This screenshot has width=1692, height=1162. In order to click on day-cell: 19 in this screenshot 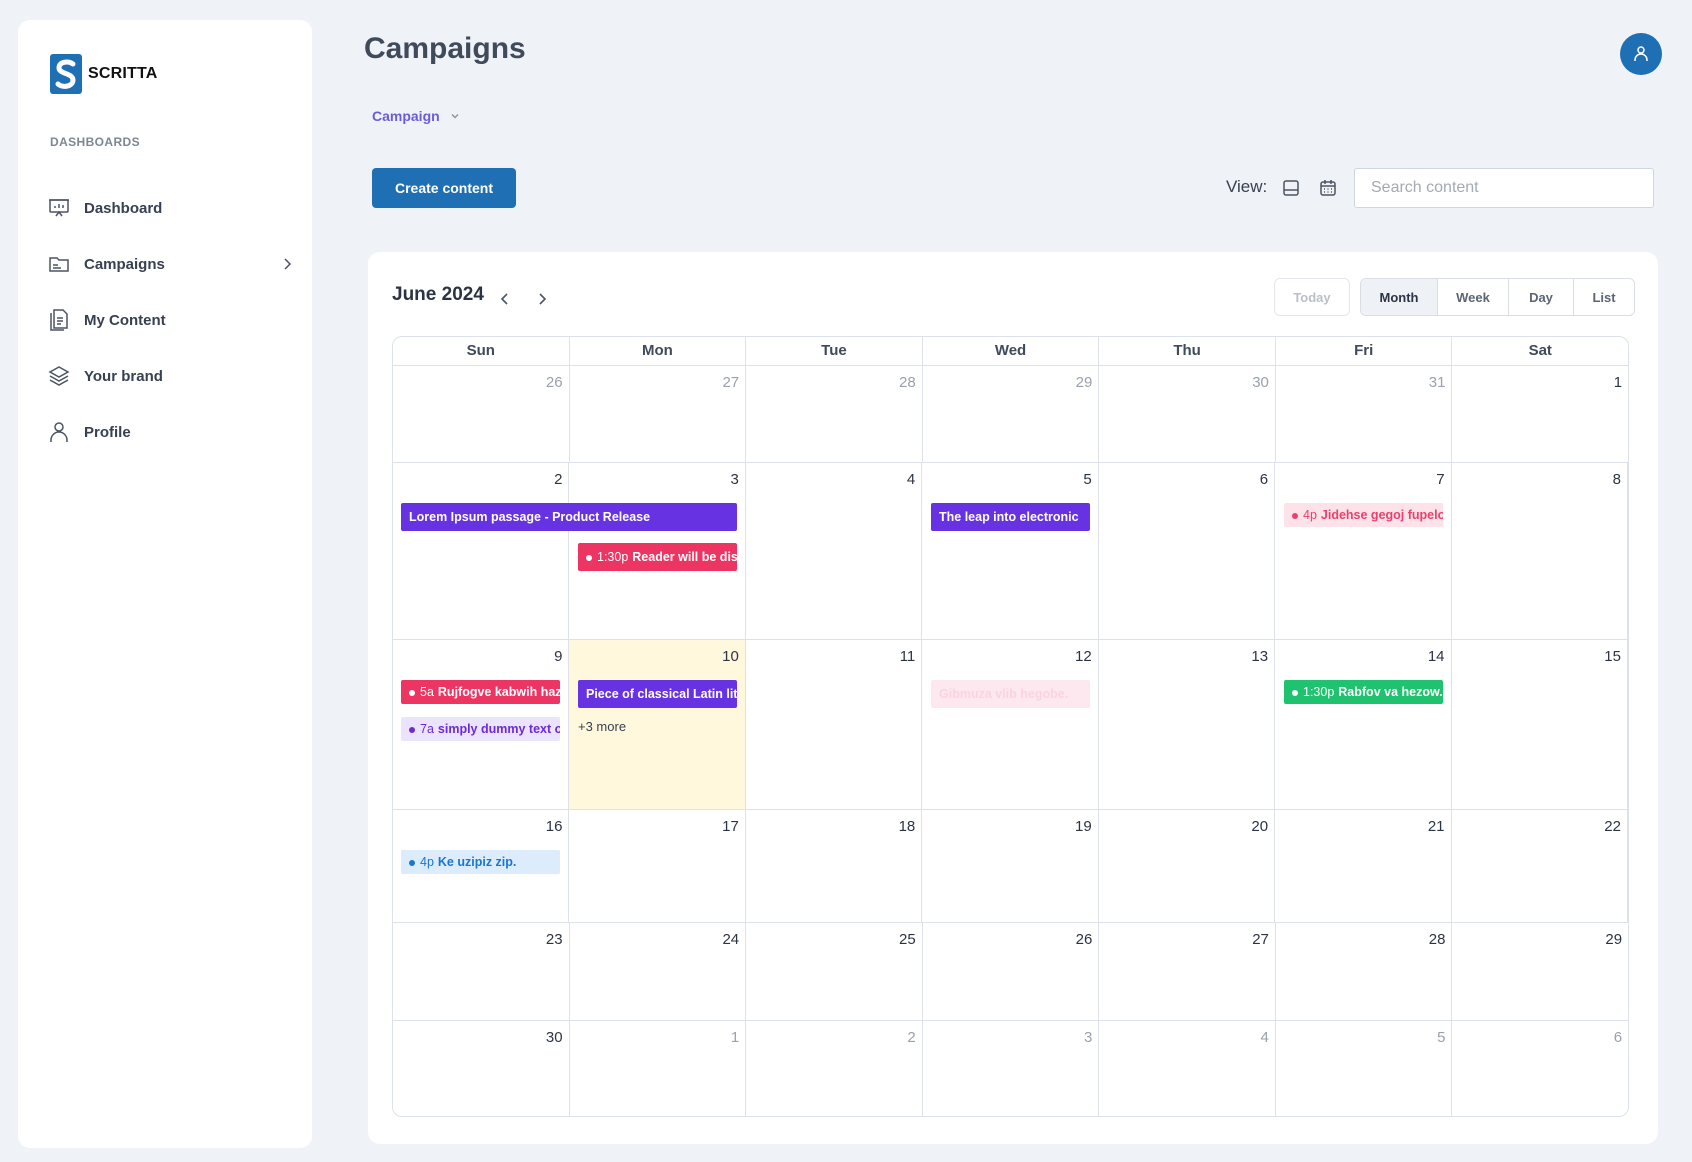, I will do `click(1010, 866)`.